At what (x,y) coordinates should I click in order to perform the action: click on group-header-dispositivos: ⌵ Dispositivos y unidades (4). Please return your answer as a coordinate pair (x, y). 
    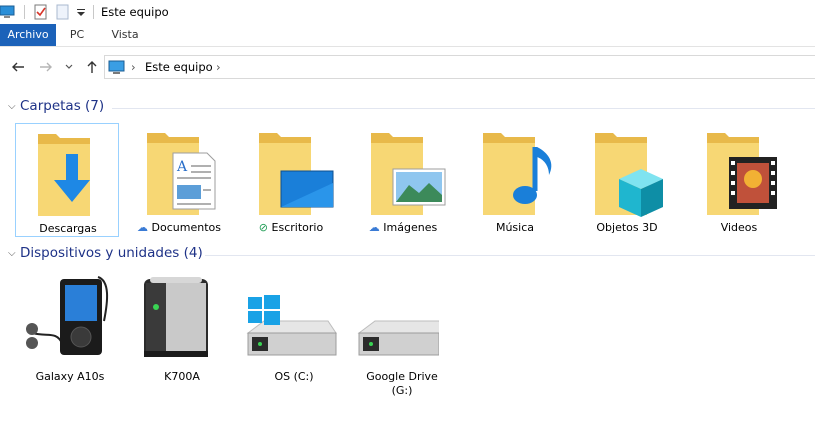
    Looking at the image, I should click on (105, 254).